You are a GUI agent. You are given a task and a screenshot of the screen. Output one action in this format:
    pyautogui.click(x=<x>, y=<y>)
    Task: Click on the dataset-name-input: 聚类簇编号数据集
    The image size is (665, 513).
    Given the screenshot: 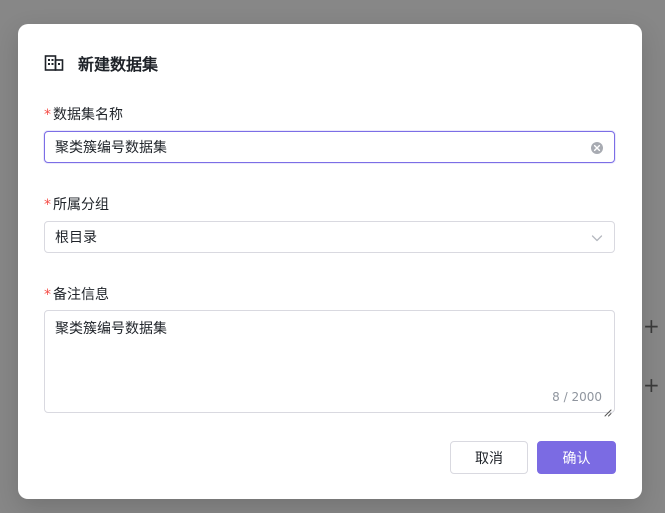 What is the action you would take?
    pyautogui.click(x=329, y=147)
    